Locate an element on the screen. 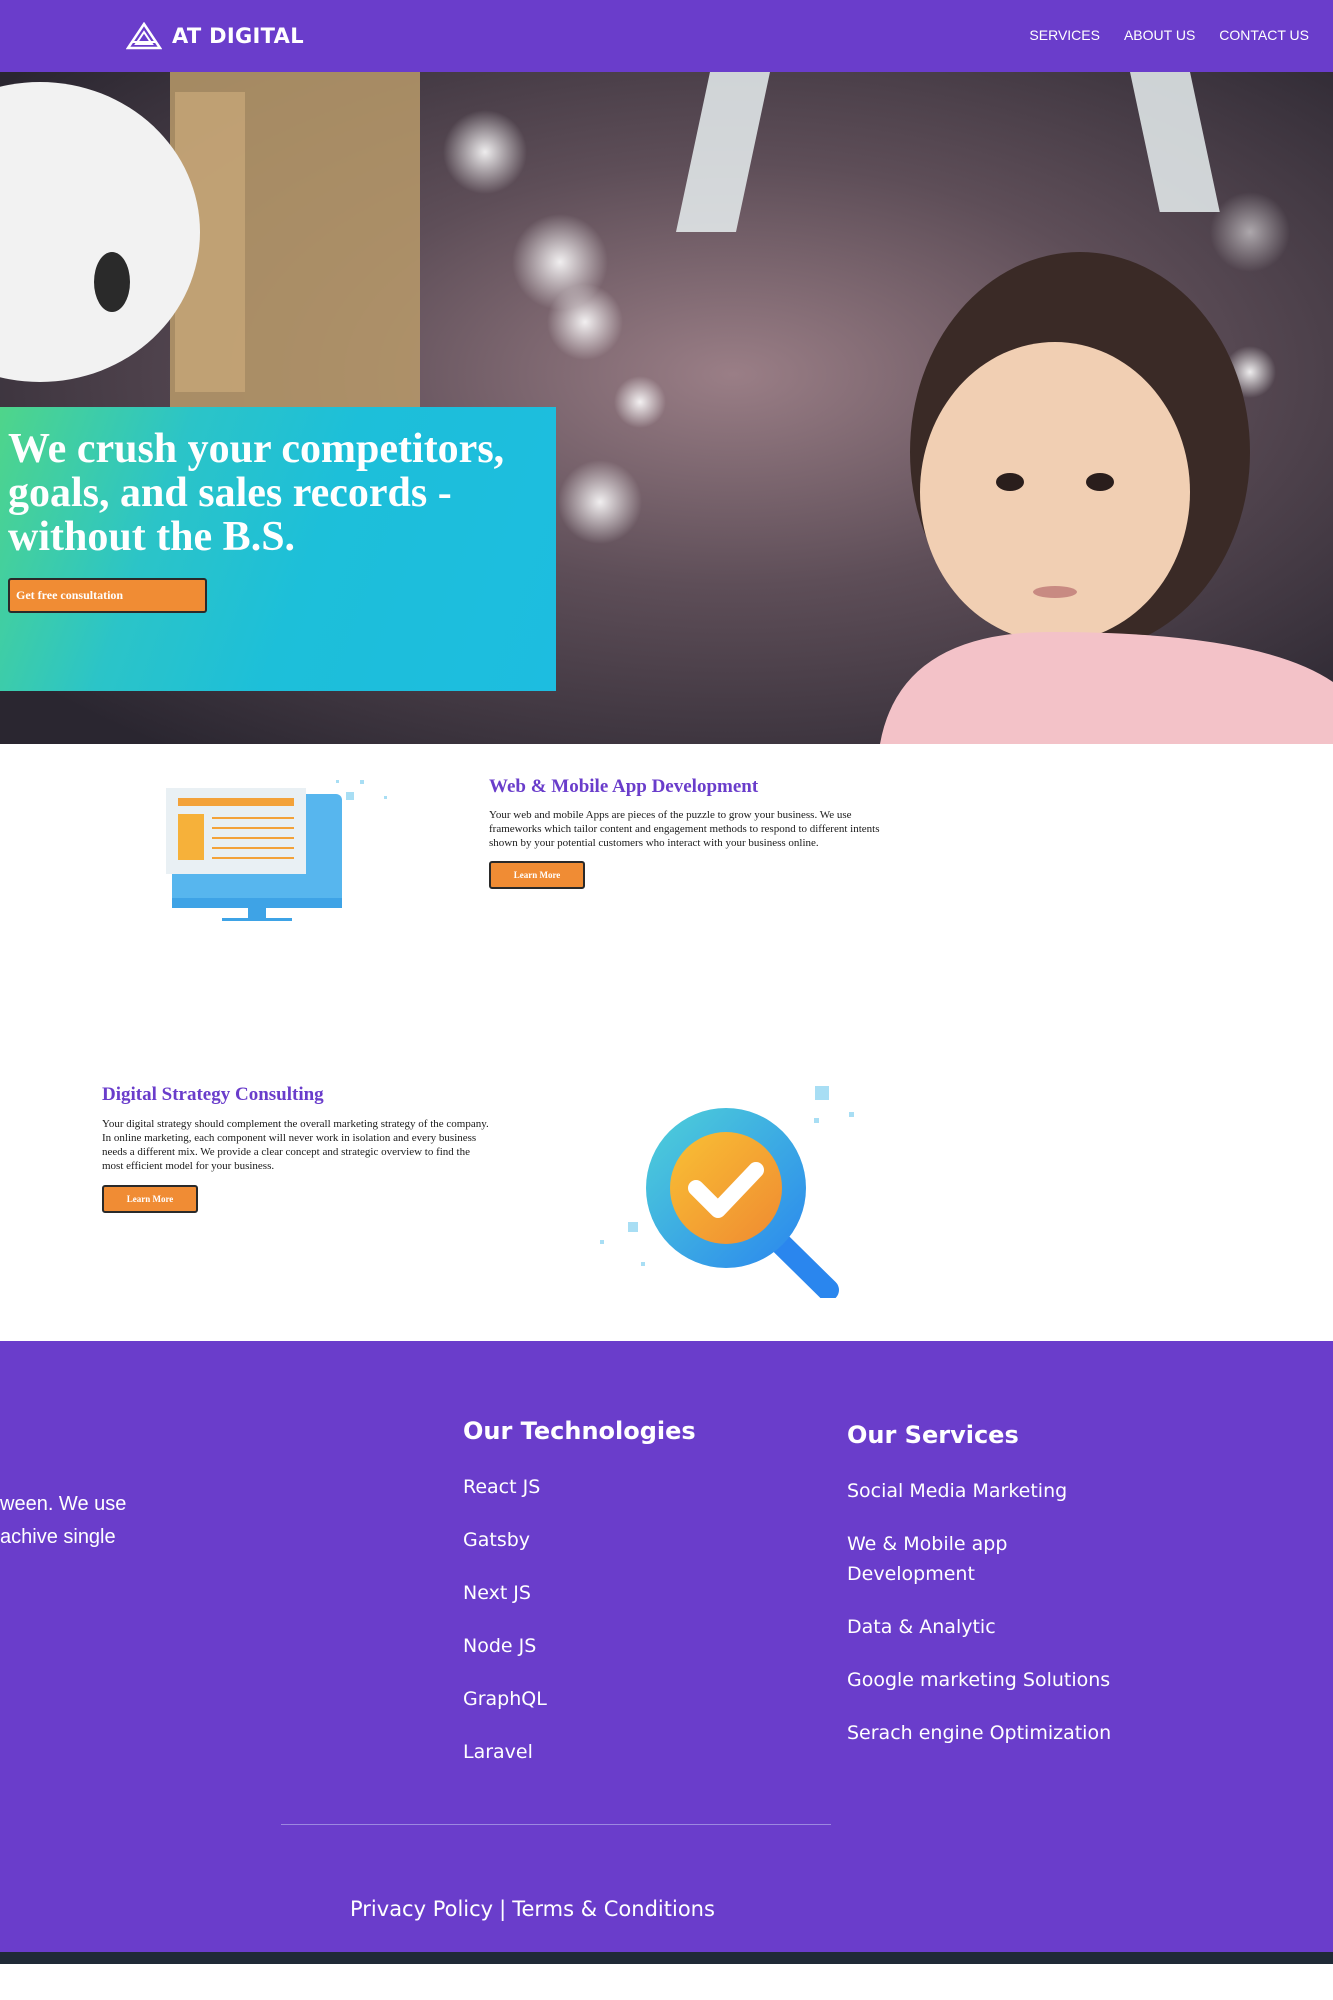 The height and width of the screenshot is (2000, 1333). nav-services-link: SERVICES is located at coordinates (1064, 35).